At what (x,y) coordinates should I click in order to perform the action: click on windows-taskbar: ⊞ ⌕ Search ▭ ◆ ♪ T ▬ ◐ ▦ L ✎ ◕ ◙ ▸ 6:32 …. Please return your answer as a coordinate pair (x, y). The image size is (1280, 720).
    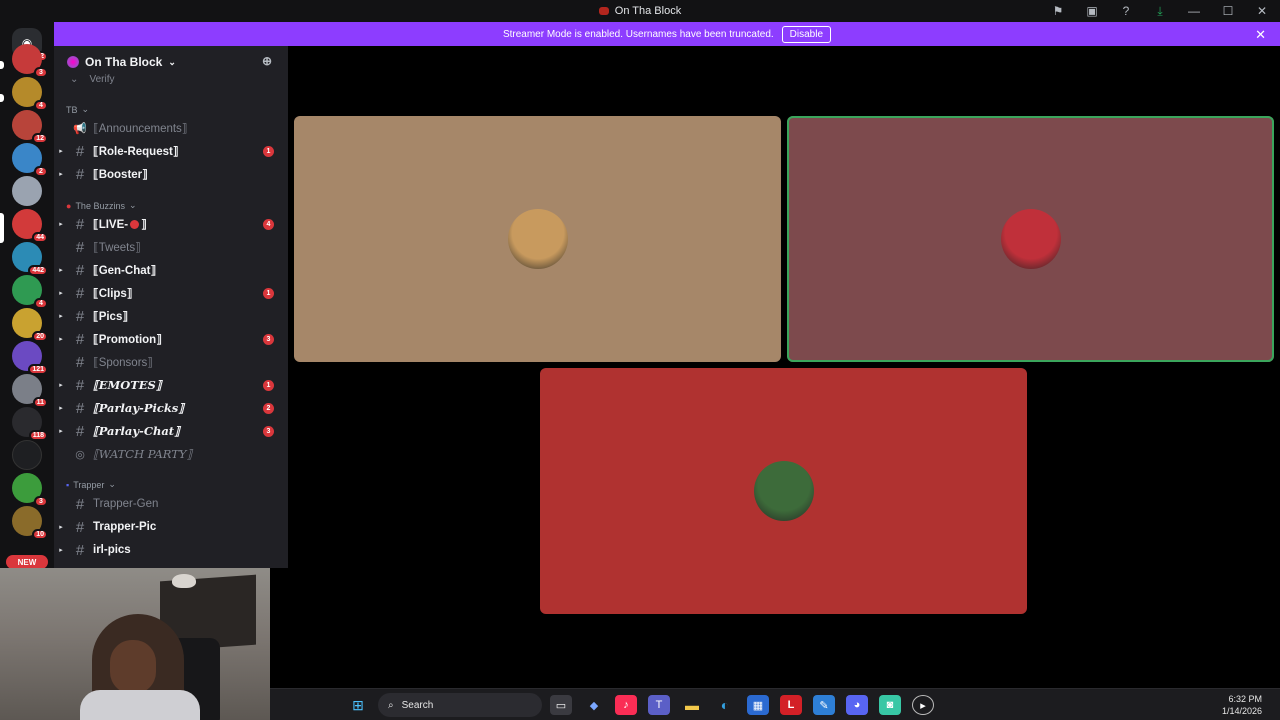
    Looking at the image, I should click on (775, 704).